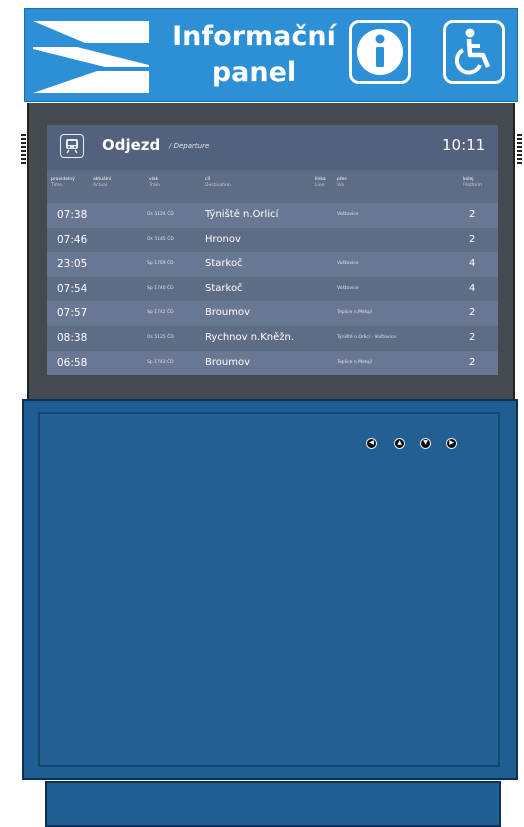 The width and height of the screenshot is (524, 827). Describe the element at coordinates (72, 215) in the screenshot. I see `row-time: 07:38` at that location.